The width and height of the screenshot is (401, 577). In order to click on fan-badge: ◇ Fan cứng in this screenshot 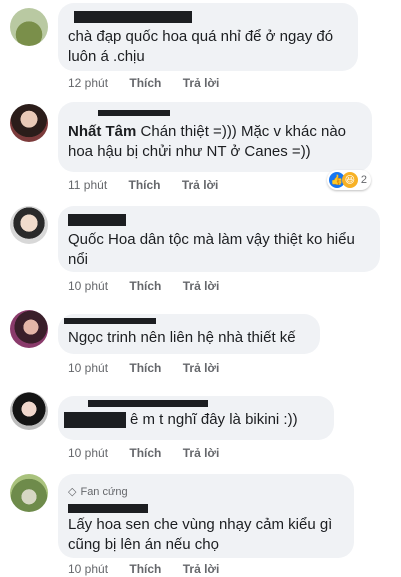, I will do `click(206, 492)`.